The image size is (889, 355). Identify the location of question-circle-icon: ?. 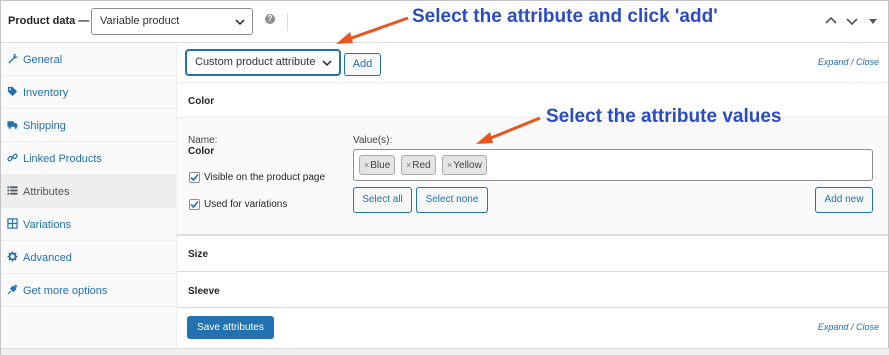
(270, 19).